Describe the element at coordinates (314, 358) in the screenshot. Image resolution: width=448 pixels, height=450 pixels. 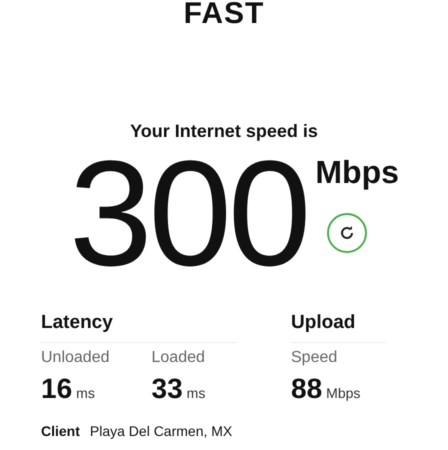
I see `metric-label: Speed` at that location.